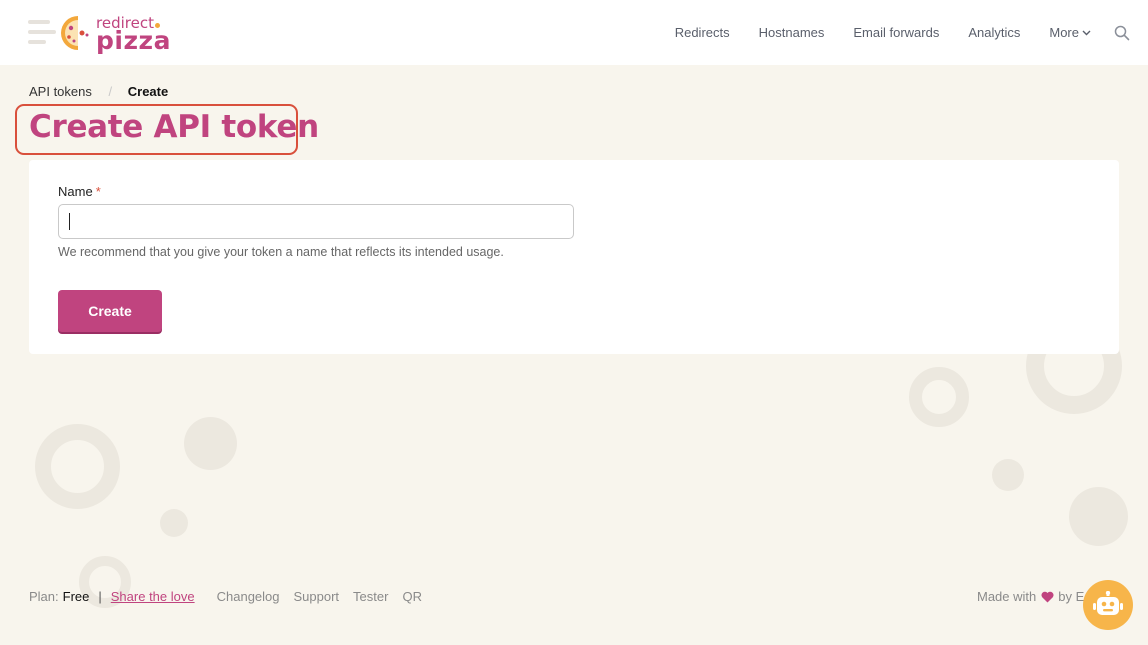 This screenshot has width=1148, height=645. I want to click on nav-hostnames: Hostnames, so click(792, 32).